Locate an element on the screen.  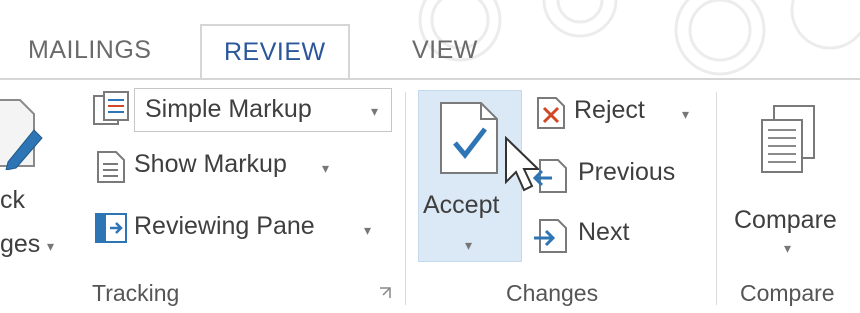
show-markup-button: Show Markup is located at coordinates (210, 164).